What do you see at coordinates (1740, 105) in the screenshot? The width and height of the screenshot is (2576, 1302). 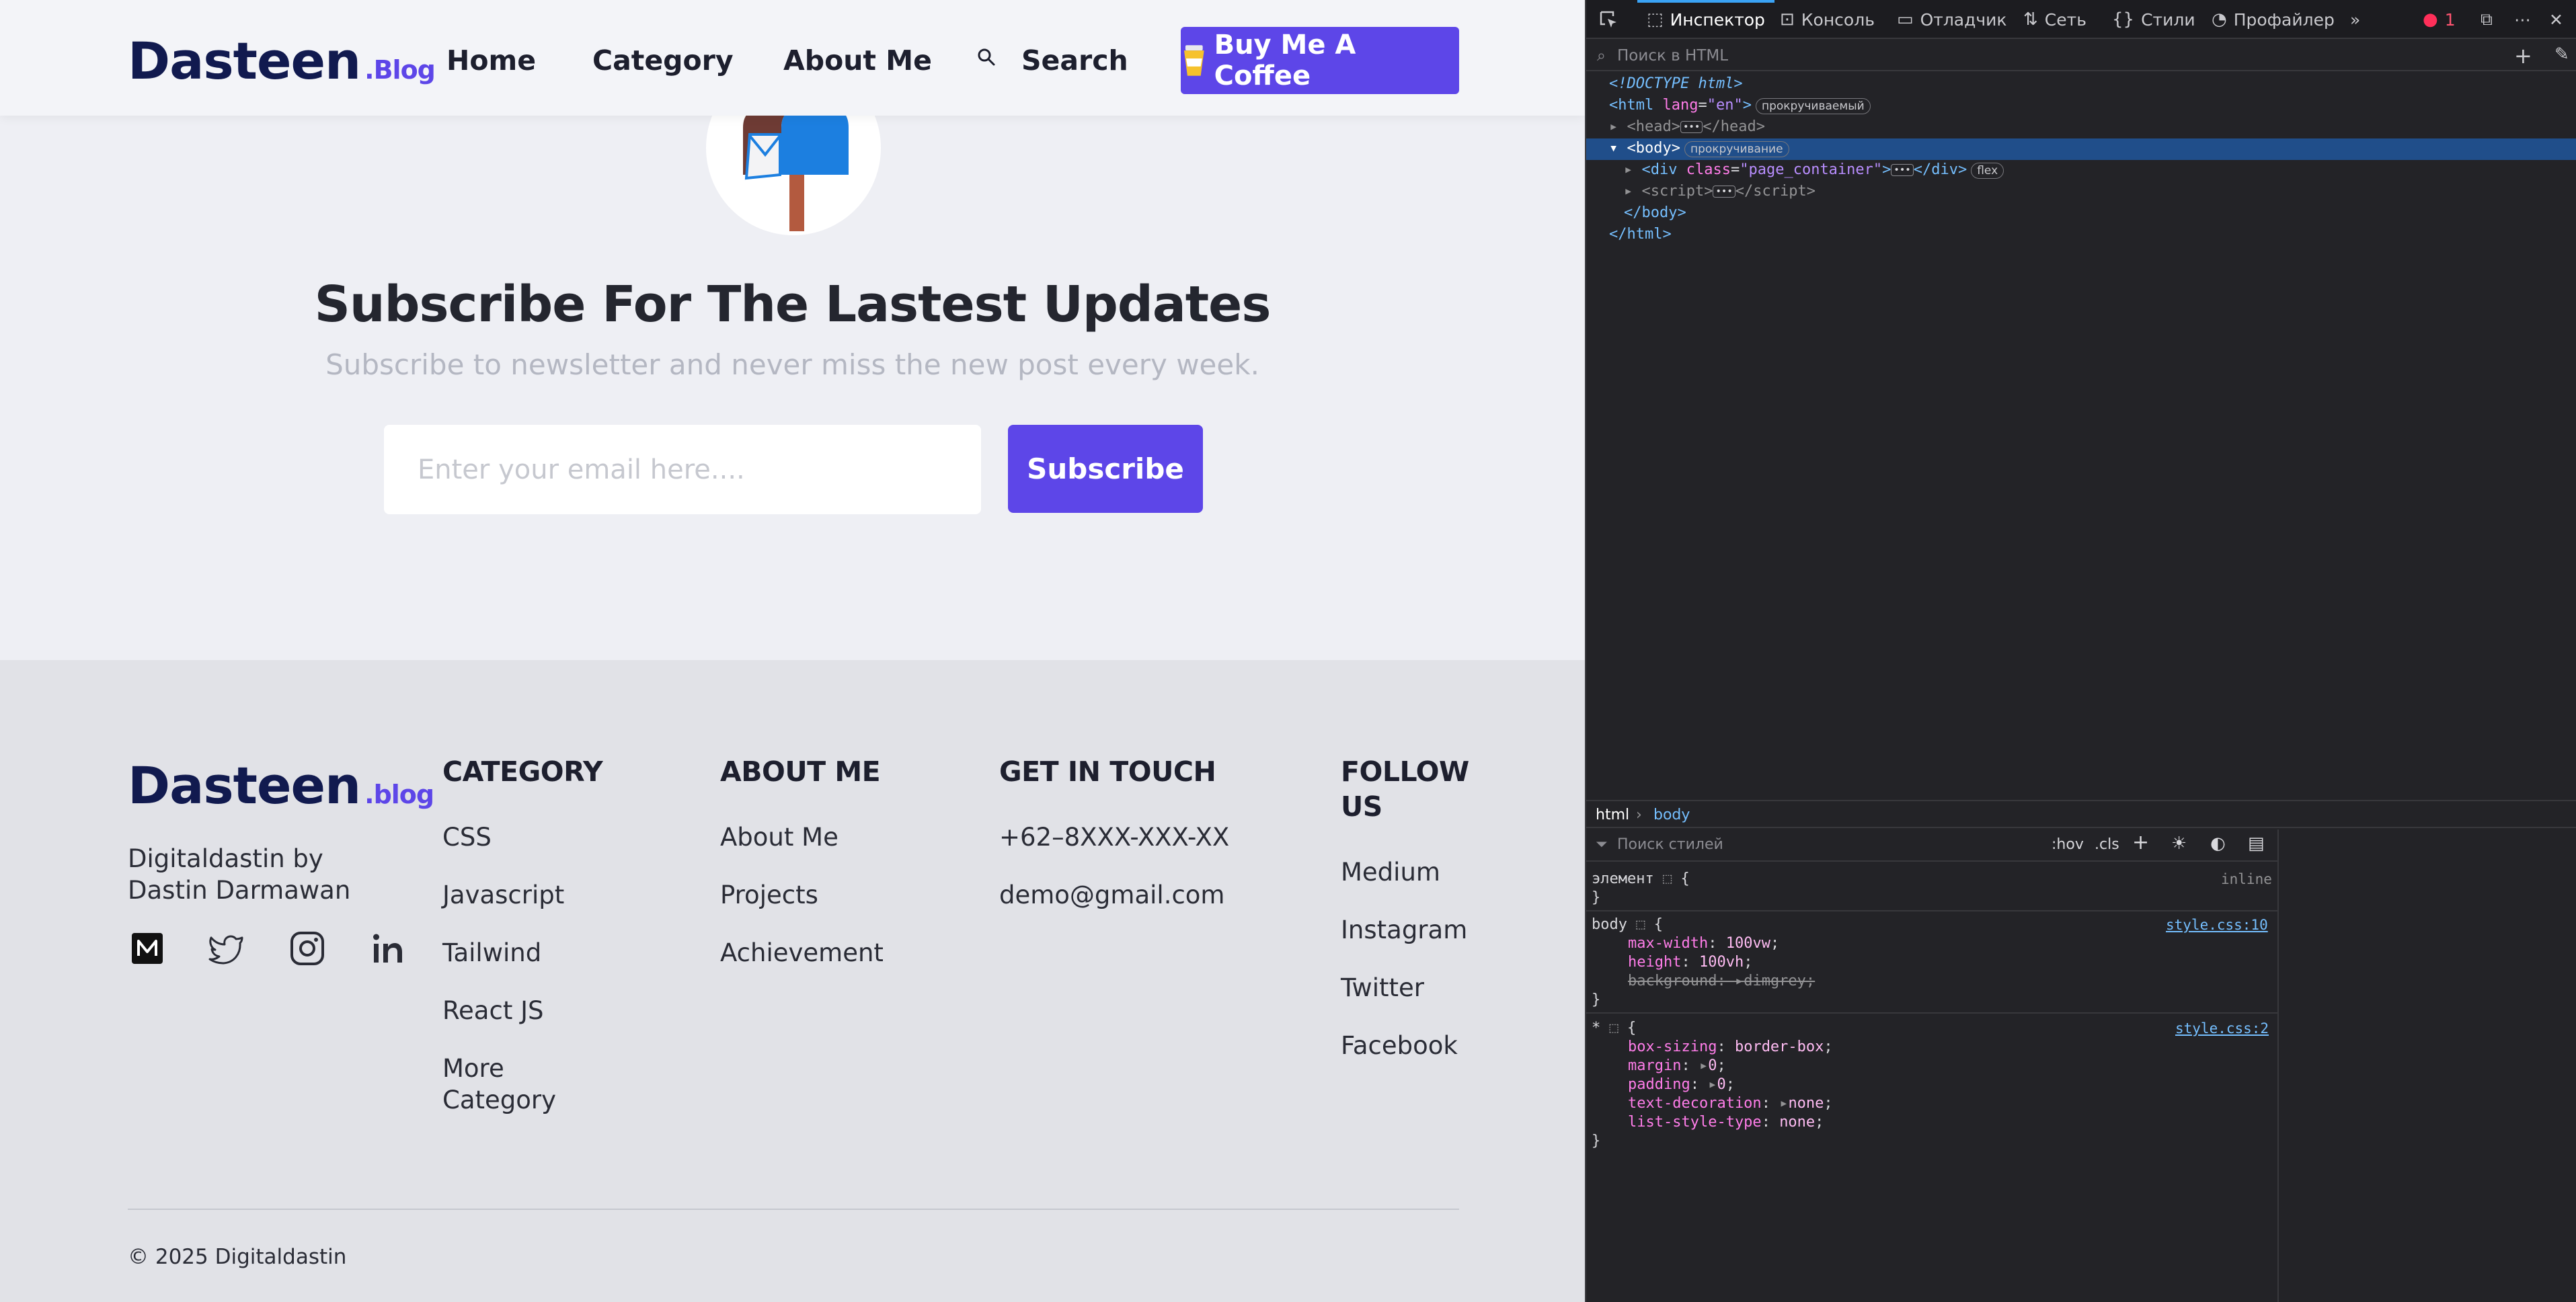 I see `tree-html: <html lang="en"> прокручиваемый` at bounding box center [1740, 105].